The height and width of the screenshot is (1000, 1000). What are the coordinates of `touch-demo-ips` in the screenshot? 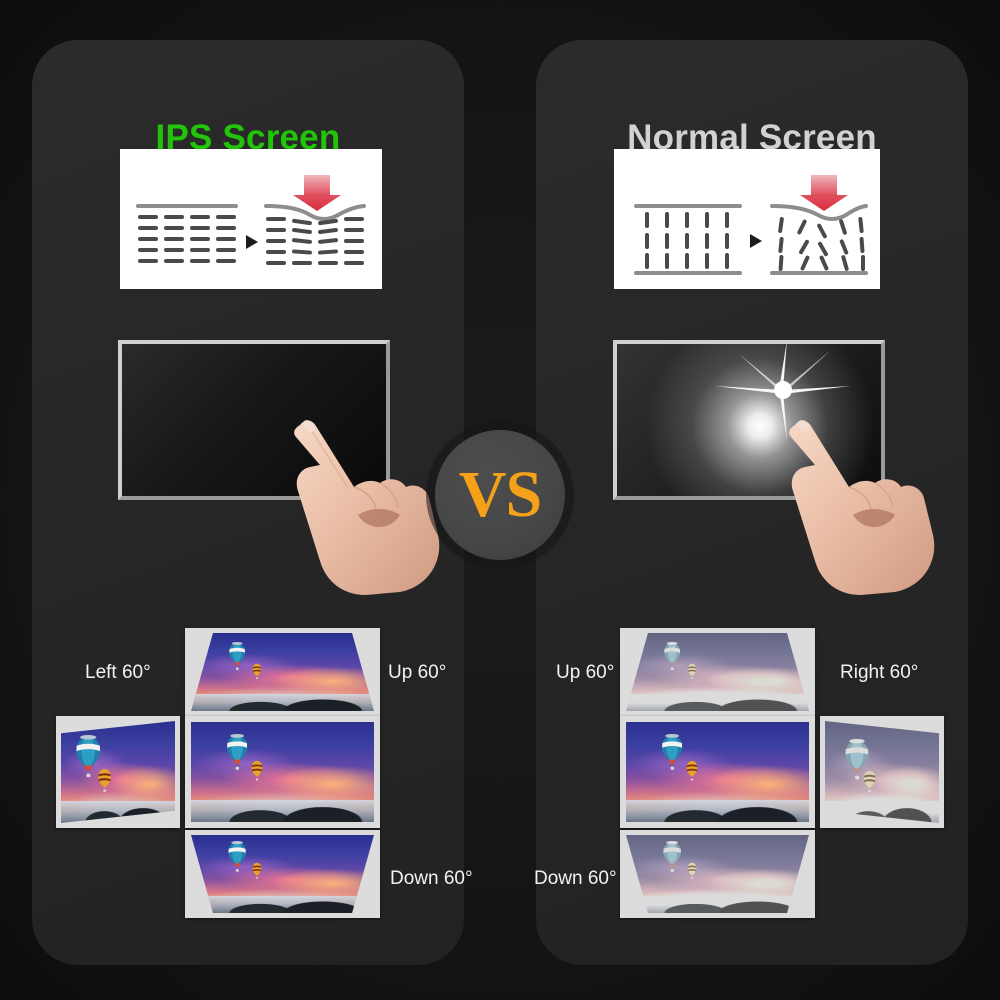 It's located at (254, 420).